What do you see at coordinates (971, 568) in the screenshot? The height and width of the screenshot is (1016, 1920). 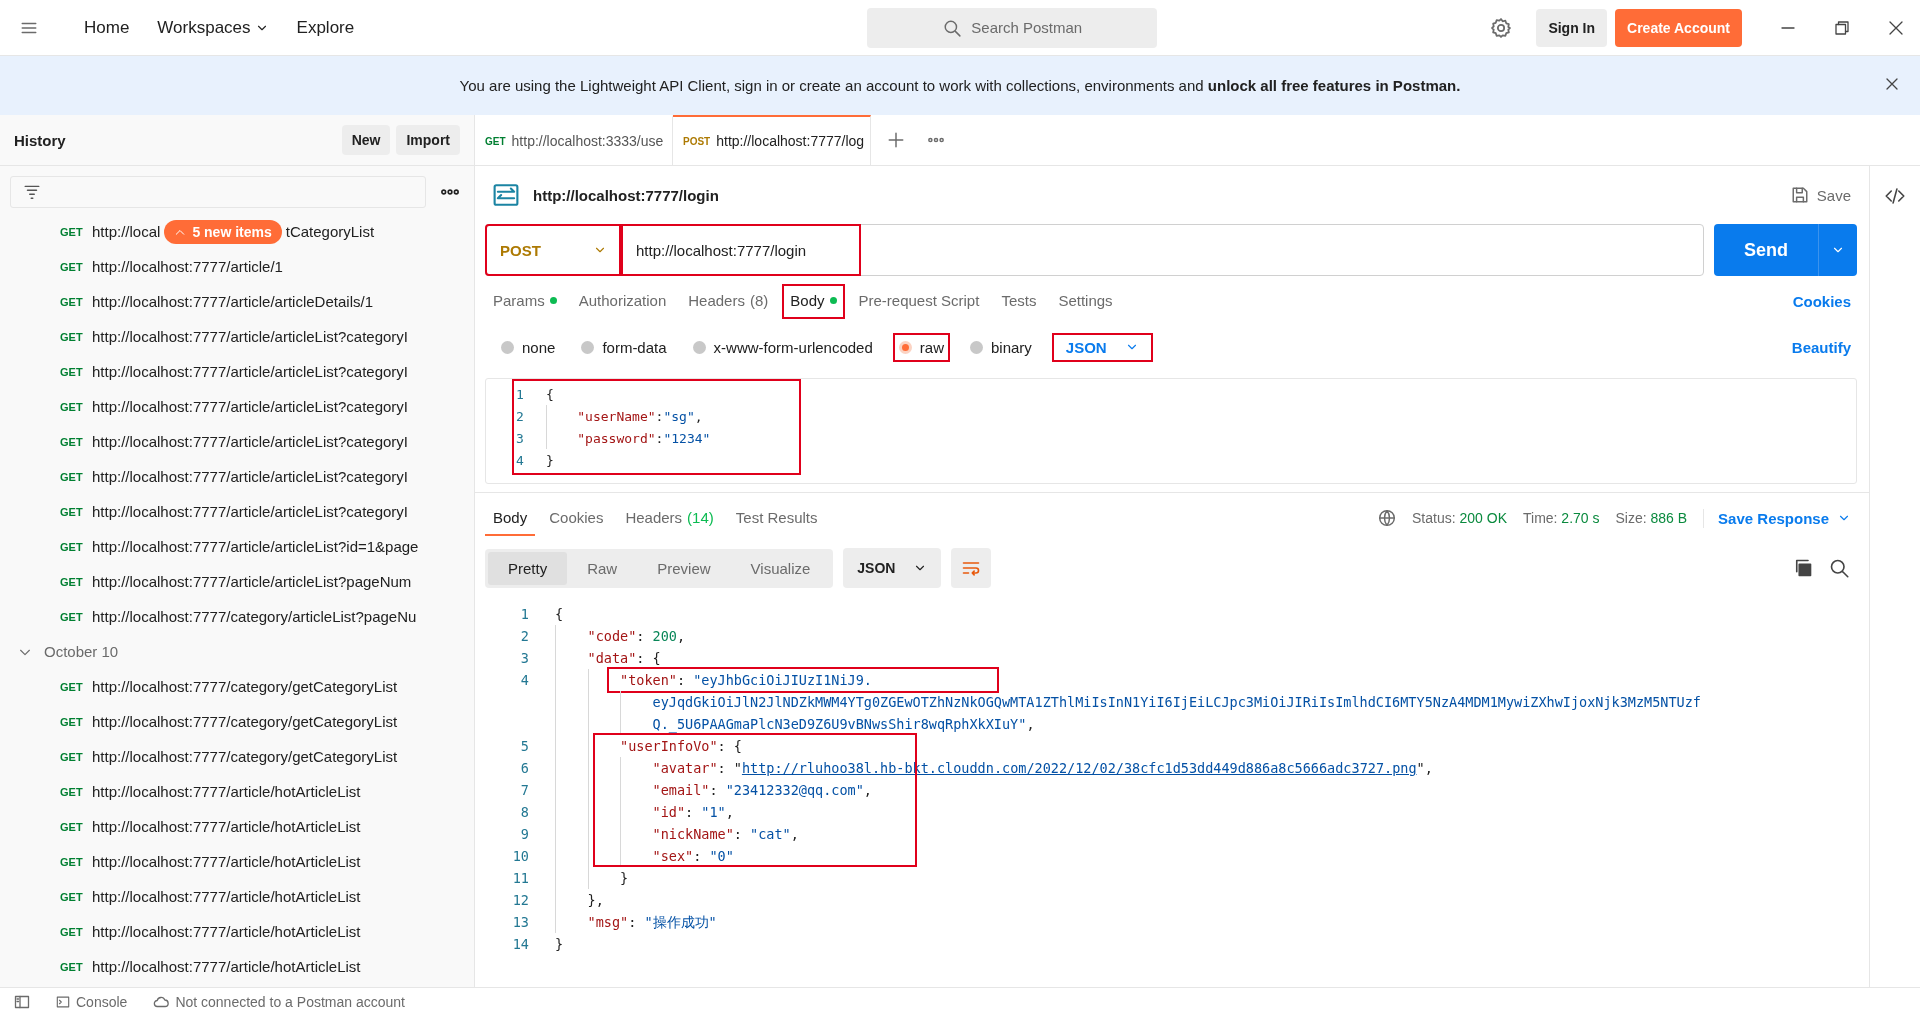 I see `wrap-lines-button` at bounding box center [971, 568].